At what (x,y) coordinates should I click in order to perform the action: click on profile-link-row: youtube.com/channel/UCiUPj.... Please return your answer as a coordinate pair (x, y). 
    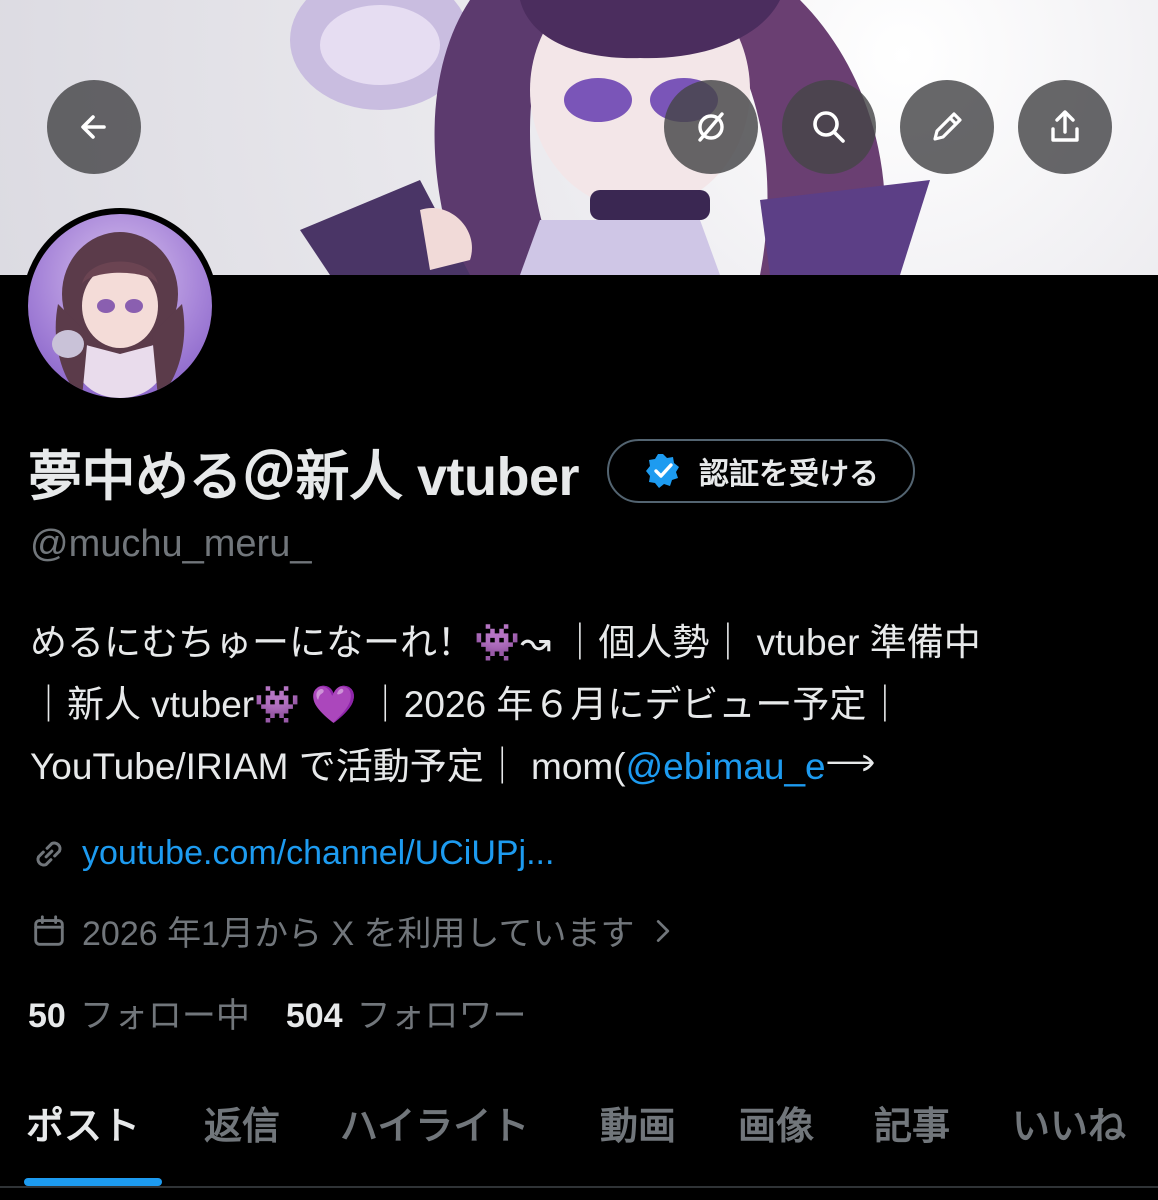
    Looking at the image, I should click on (292, 853).